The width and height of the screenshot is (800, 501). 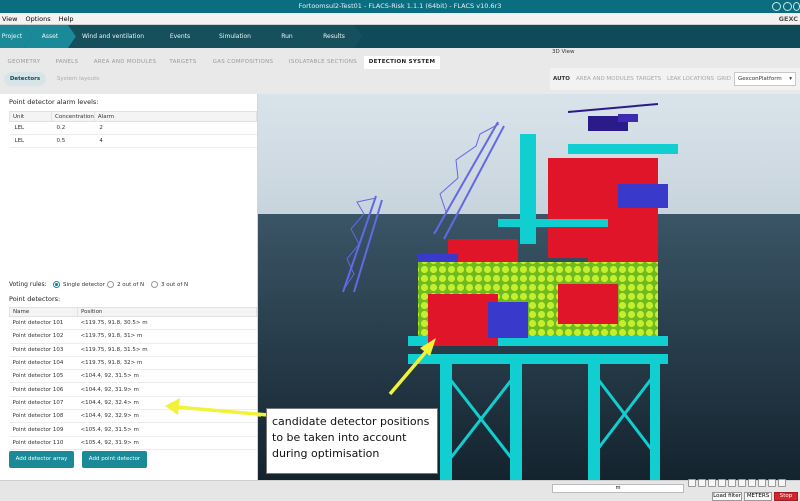 I want to click on view3d-area-and-modules: AREA AND MODULES, so click(x=605, y=79).